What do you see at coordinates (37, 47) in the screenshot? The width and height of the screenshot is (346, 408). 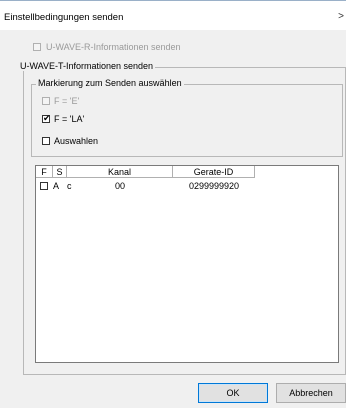 I see `r-info-checkbox` at bounding box center [37, 47].